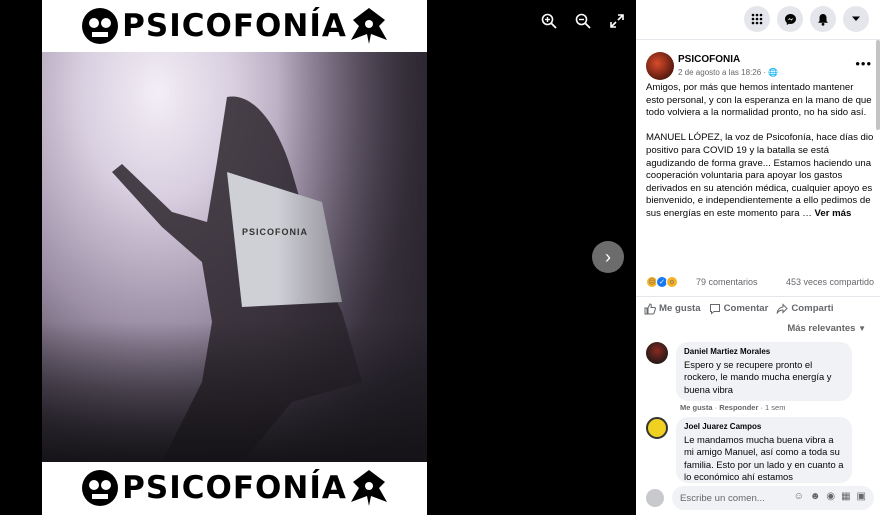 Image resolution: width=880 pixels, height=515 pixels. What do you see at coordinates (862, 328) in the screenshot?
I see `caret-down-icon: ▼` at bounding box center [862, 328].